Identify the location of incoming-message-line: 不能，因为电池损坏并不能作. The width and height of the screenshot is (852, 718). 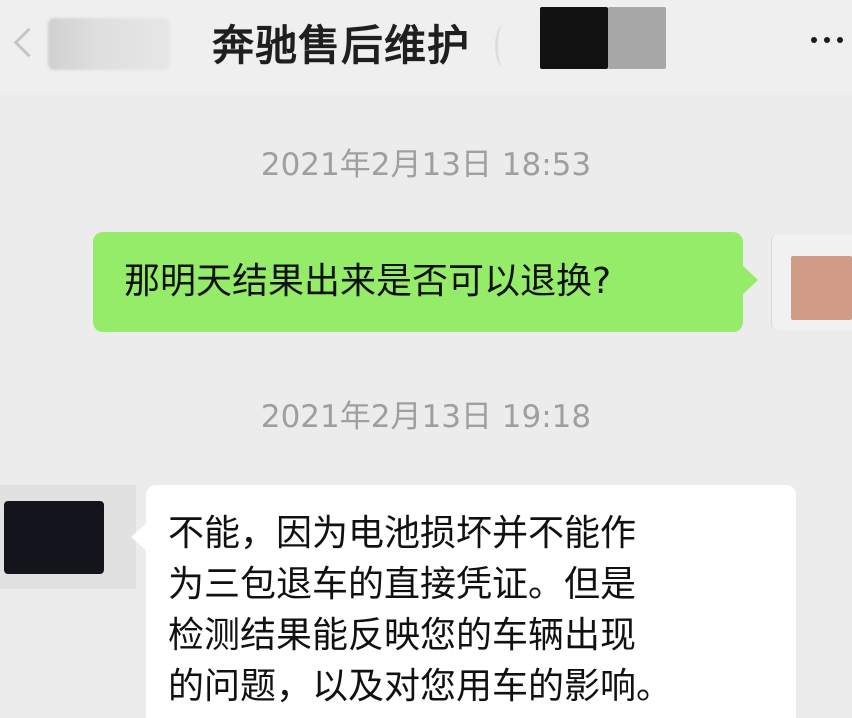
(402, 533).